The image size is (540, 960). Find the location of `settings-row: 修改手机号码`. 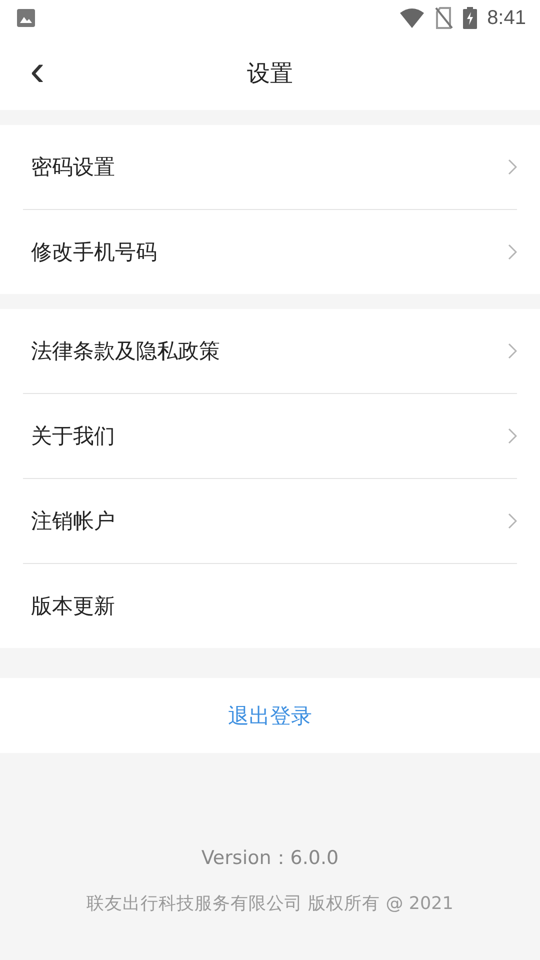

settings-row: 修改手机号码 is located at coordinates (270, 252).